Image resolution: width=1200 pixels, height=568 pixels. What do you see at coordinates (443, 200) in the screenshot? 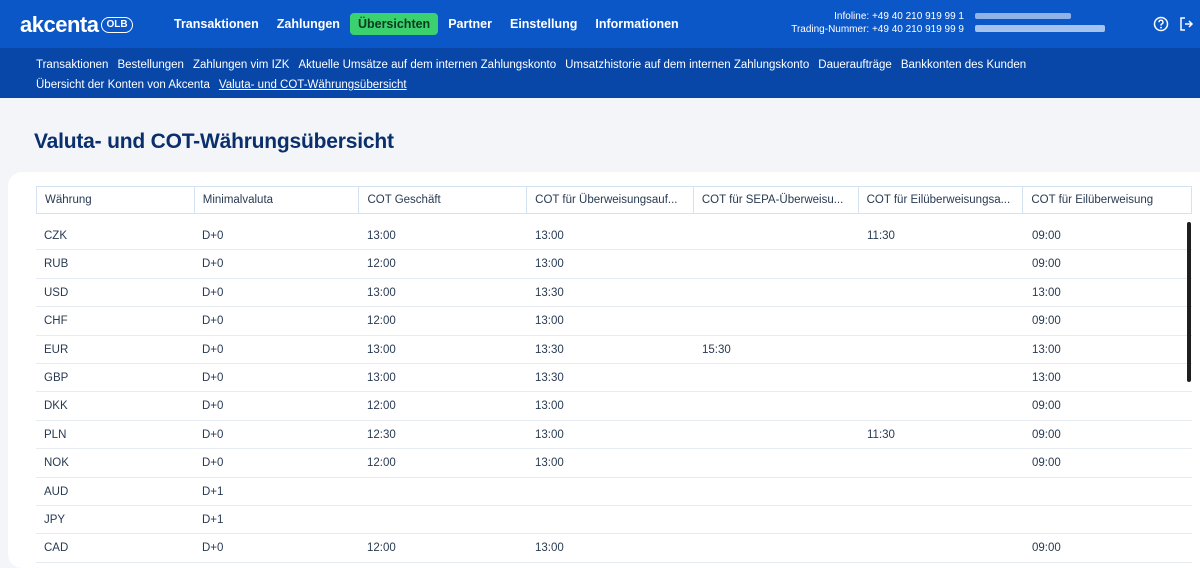
I see `column-header-cot-geschaeft: COT Geschäft` at bounding box center [443, 200].